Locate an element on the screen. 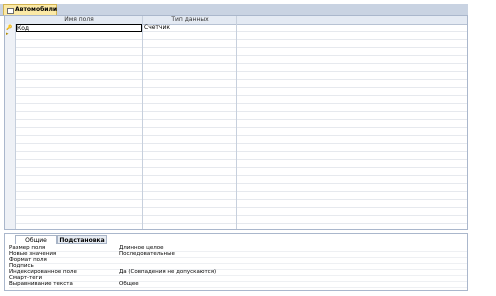  data-type-cell: Счетчик is located at coordinates (190, 28).